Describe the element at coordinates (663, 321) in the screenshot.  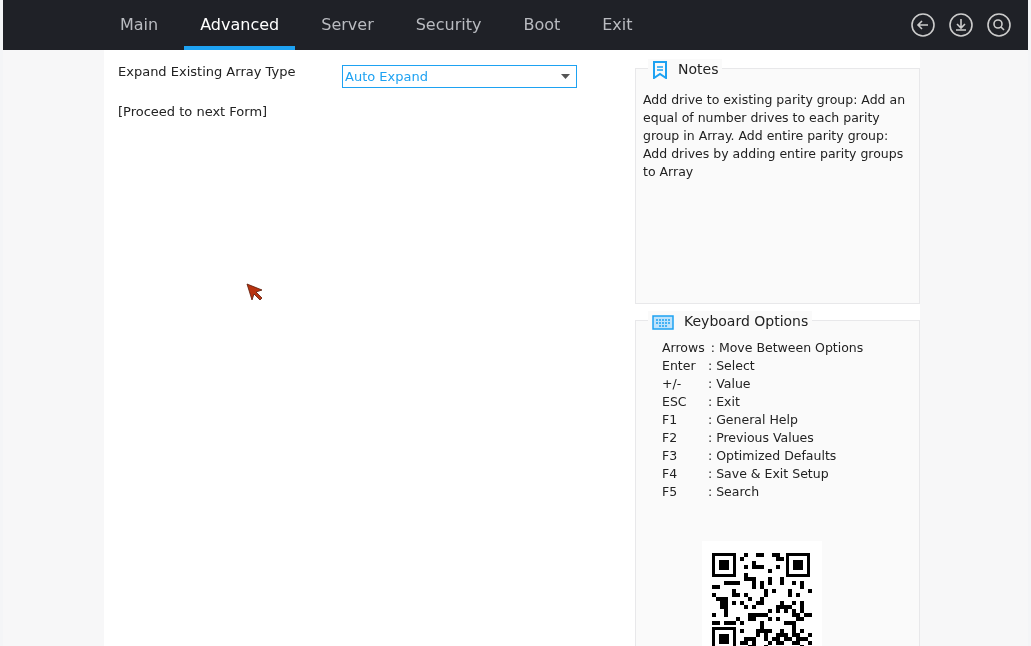
I see `keyboard-icon` at that location.